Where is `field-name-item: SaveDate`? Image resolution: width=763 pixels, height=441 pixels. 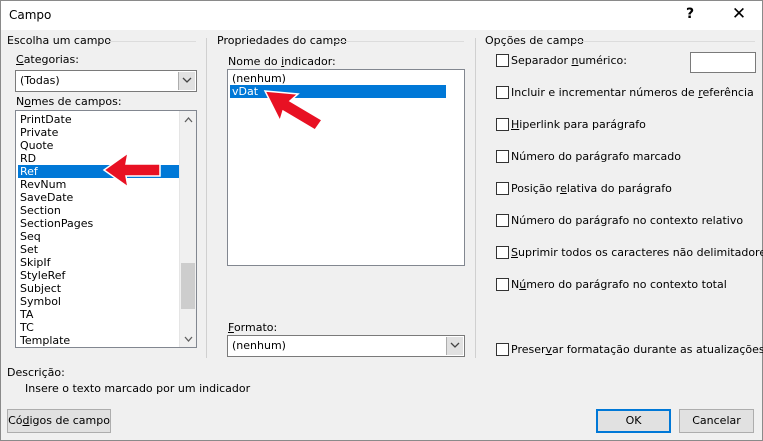
field-name-item: SaveDate is located at coordinates (98, 197).